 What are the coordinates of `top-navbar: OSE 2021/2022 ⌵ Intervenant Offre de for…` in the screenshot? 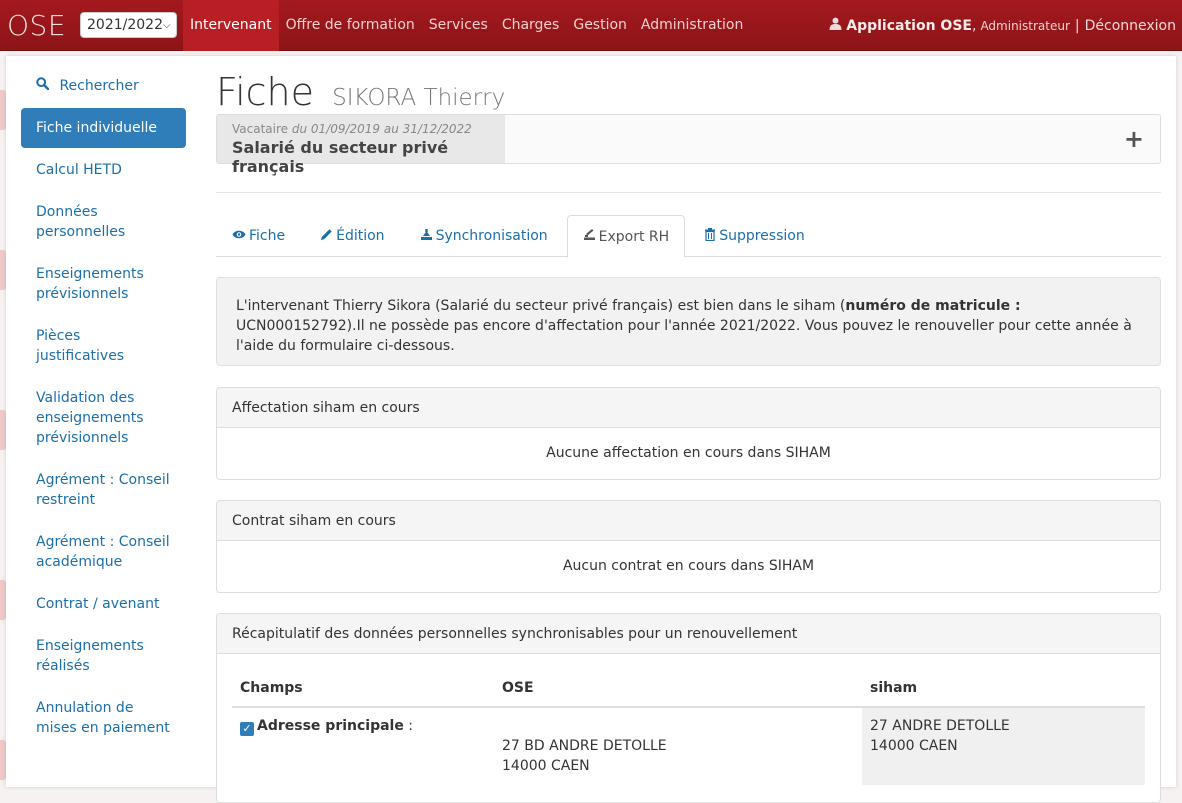 It's located at (591, 25).